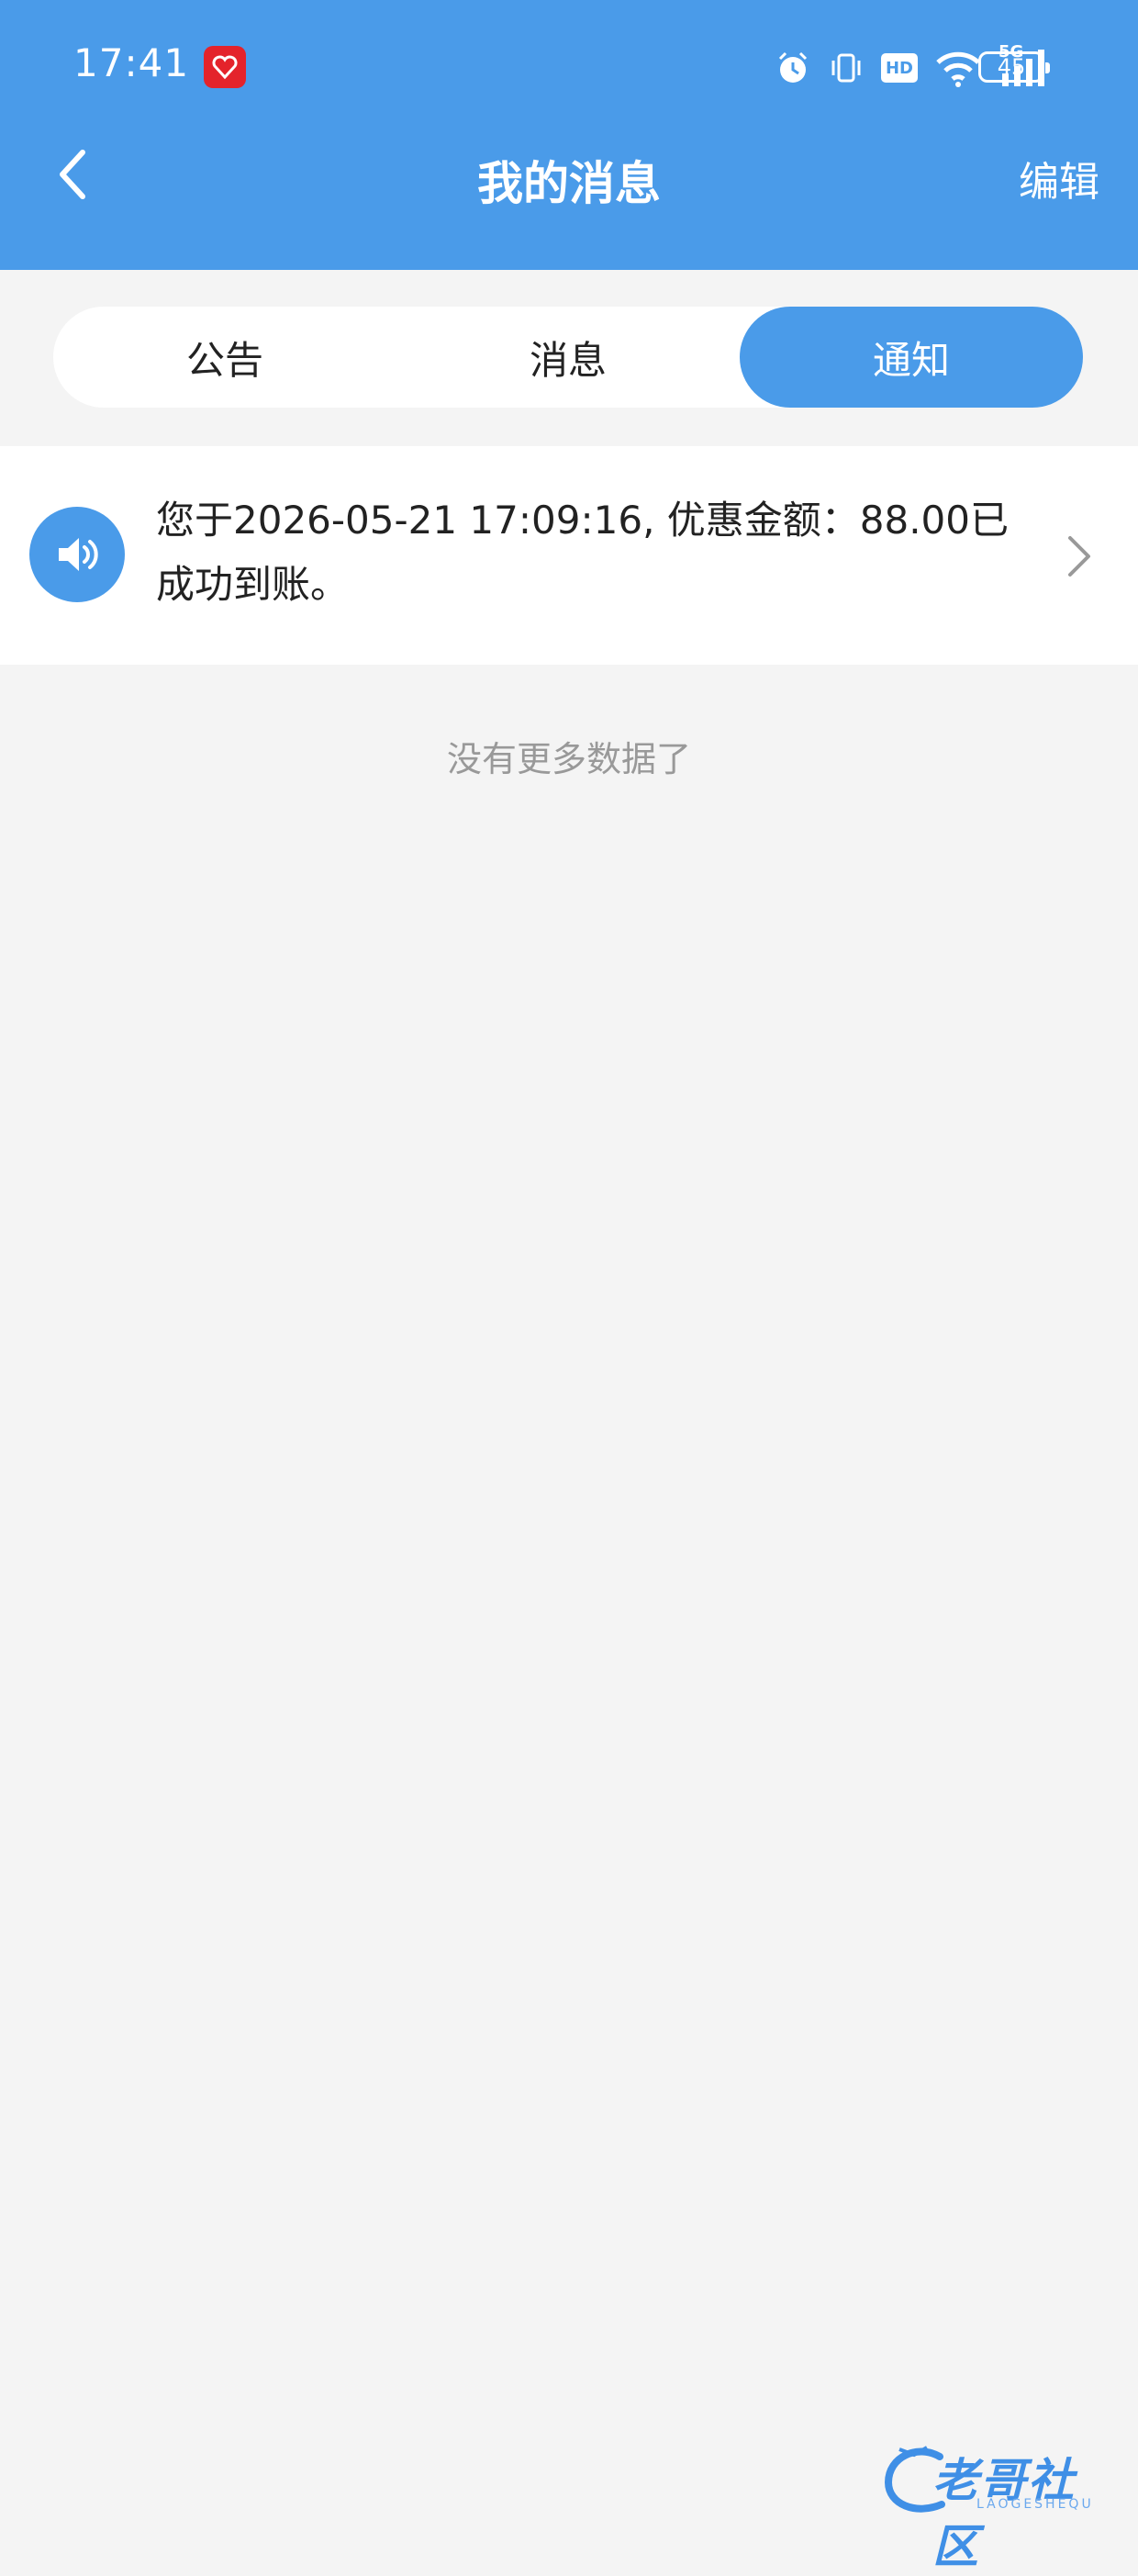 The image size is (1138, 2576). What do you see at coordinates (911, 357) in the screenshot?
I see `tab-notifications: 通知` at bounding box center [911, 357].